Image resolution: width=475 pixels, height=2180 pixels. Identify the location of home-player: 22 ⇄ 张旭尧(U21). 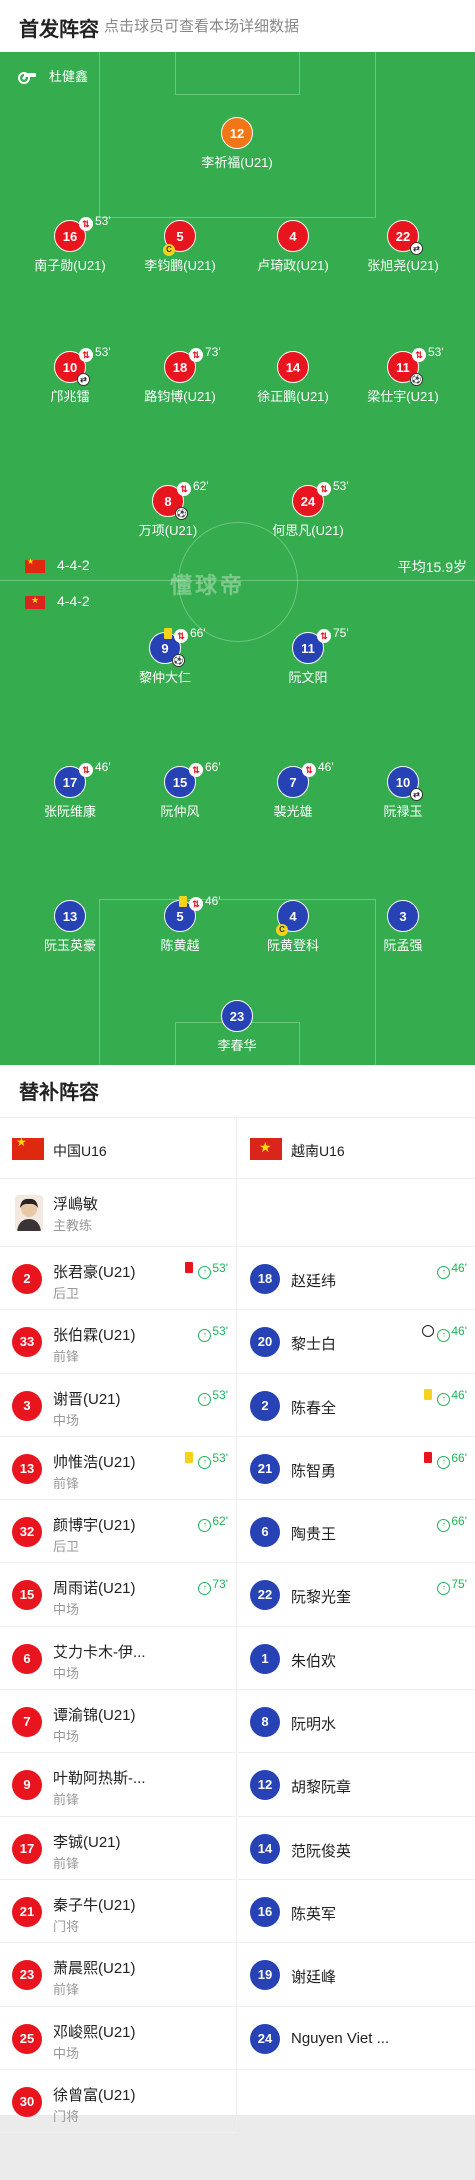
(403, 247).